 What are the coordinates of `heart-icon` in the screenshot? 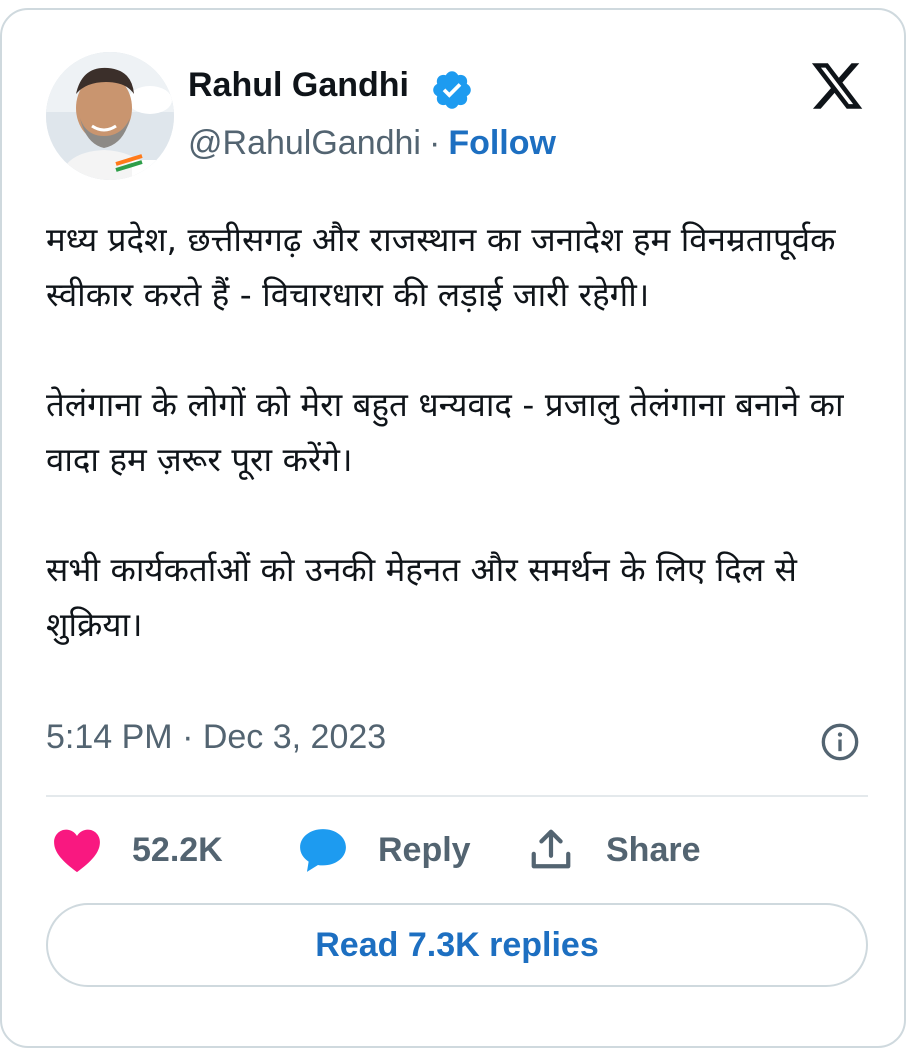 It's located at (77, 851).